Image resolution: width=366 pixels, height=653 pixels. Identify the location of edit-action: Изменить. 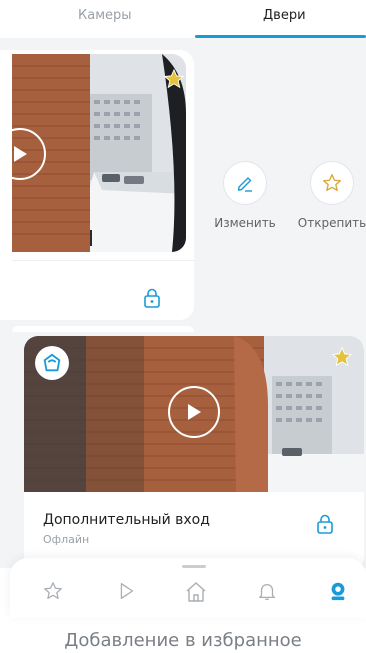
(245, 195).